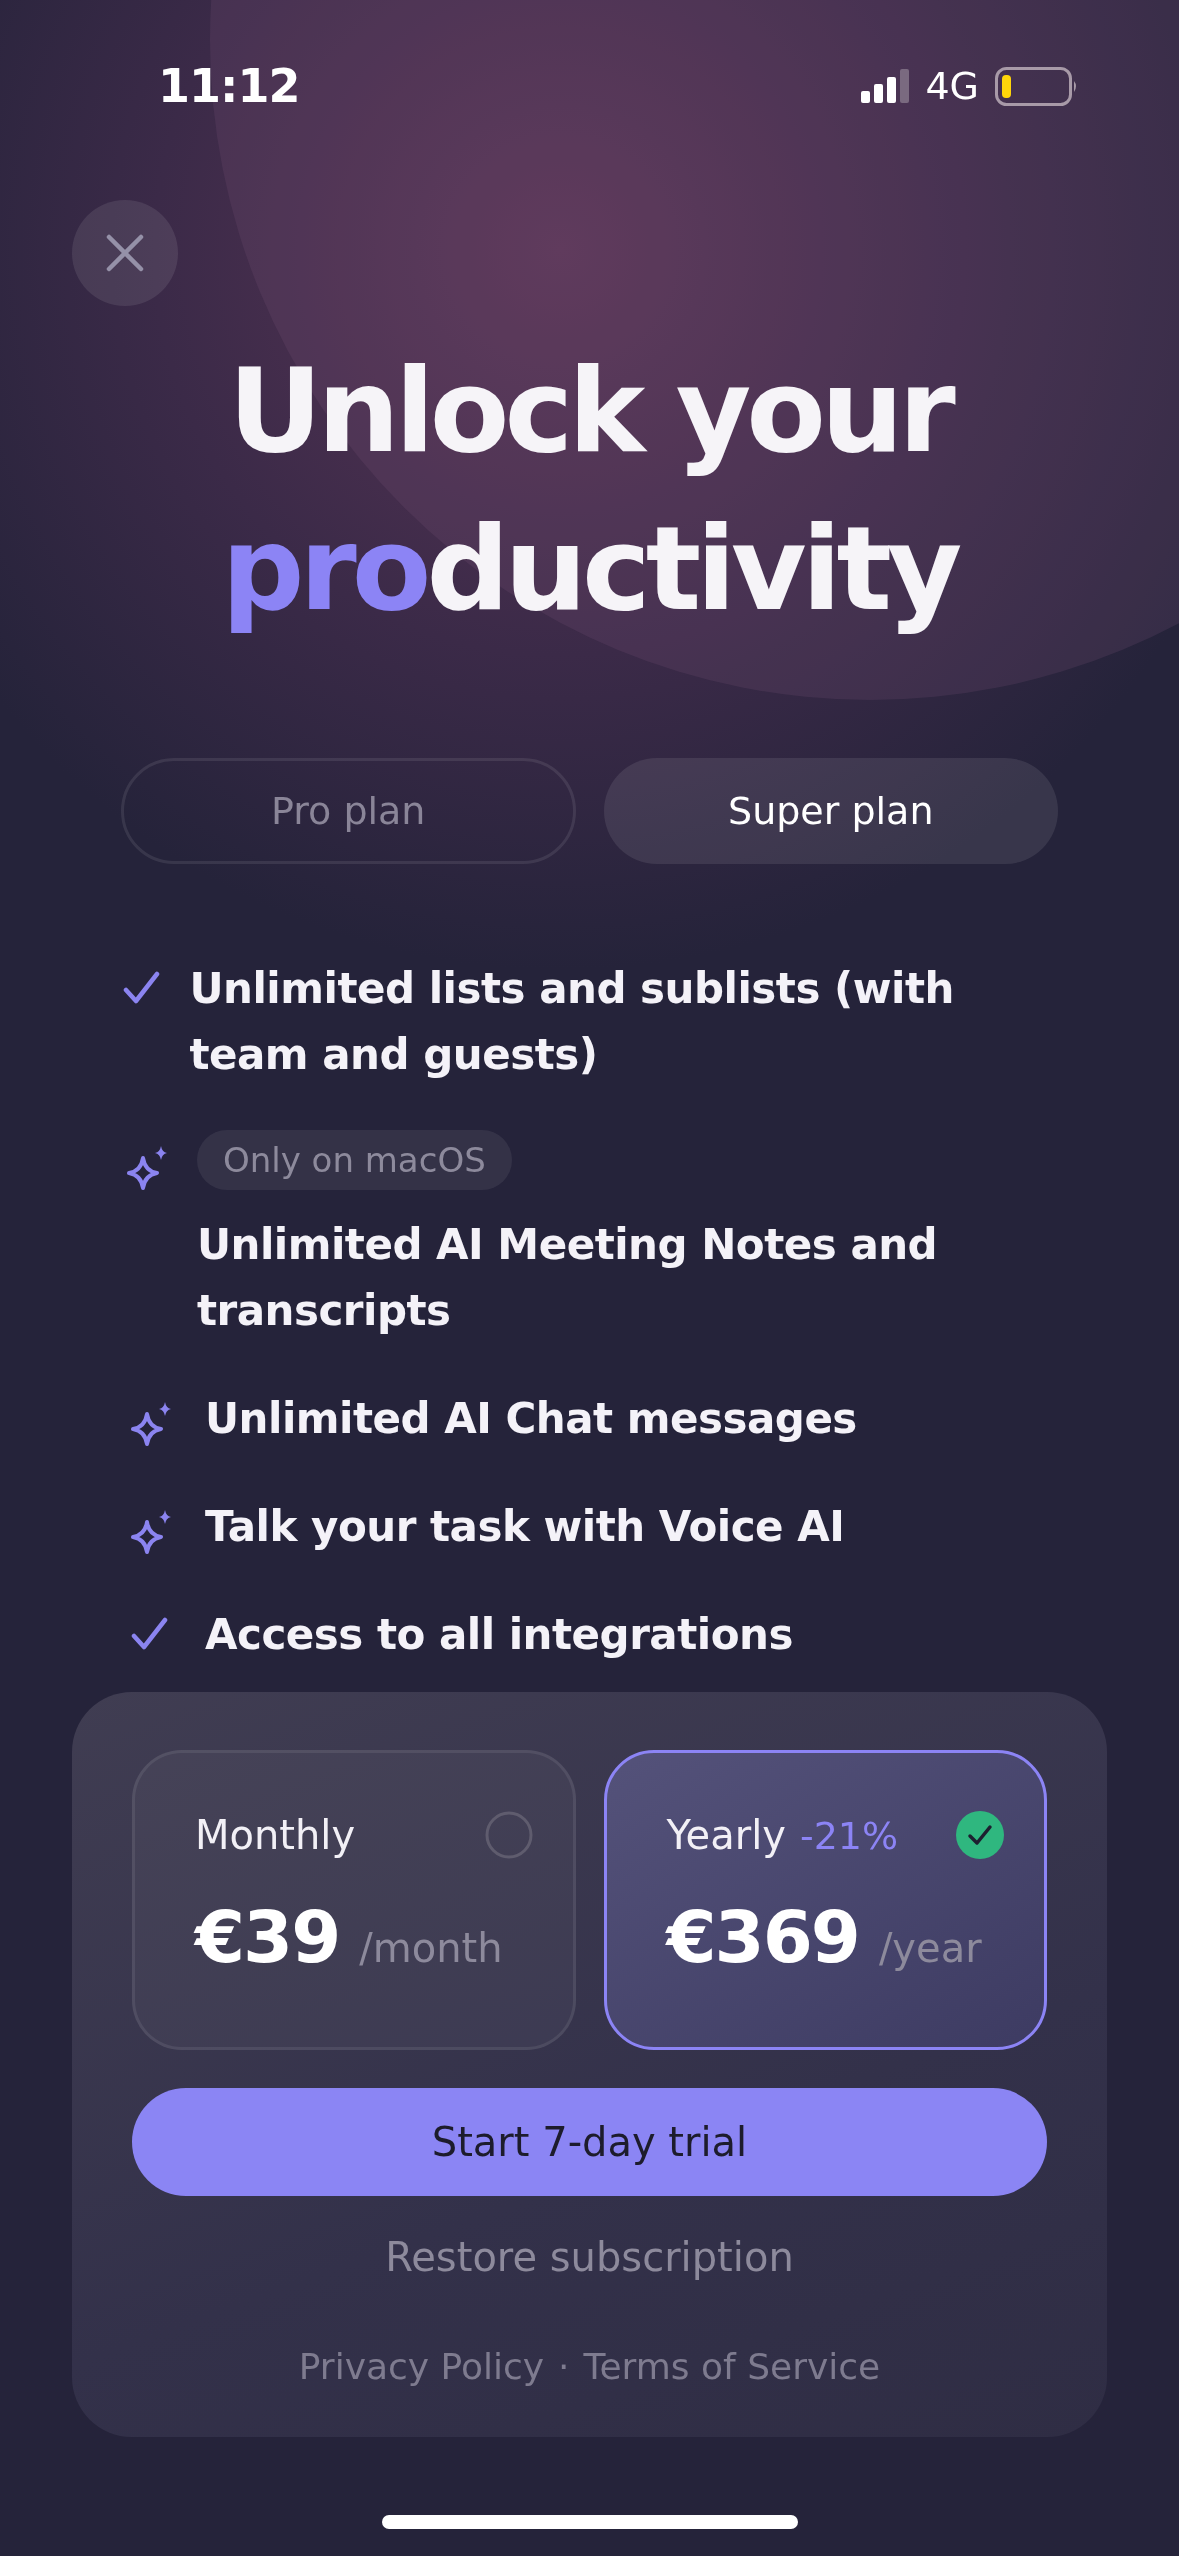  Describe the element at coordinates (421, 2366) in the screenshot. I see `footer-link: Privacy Policy` at that location.